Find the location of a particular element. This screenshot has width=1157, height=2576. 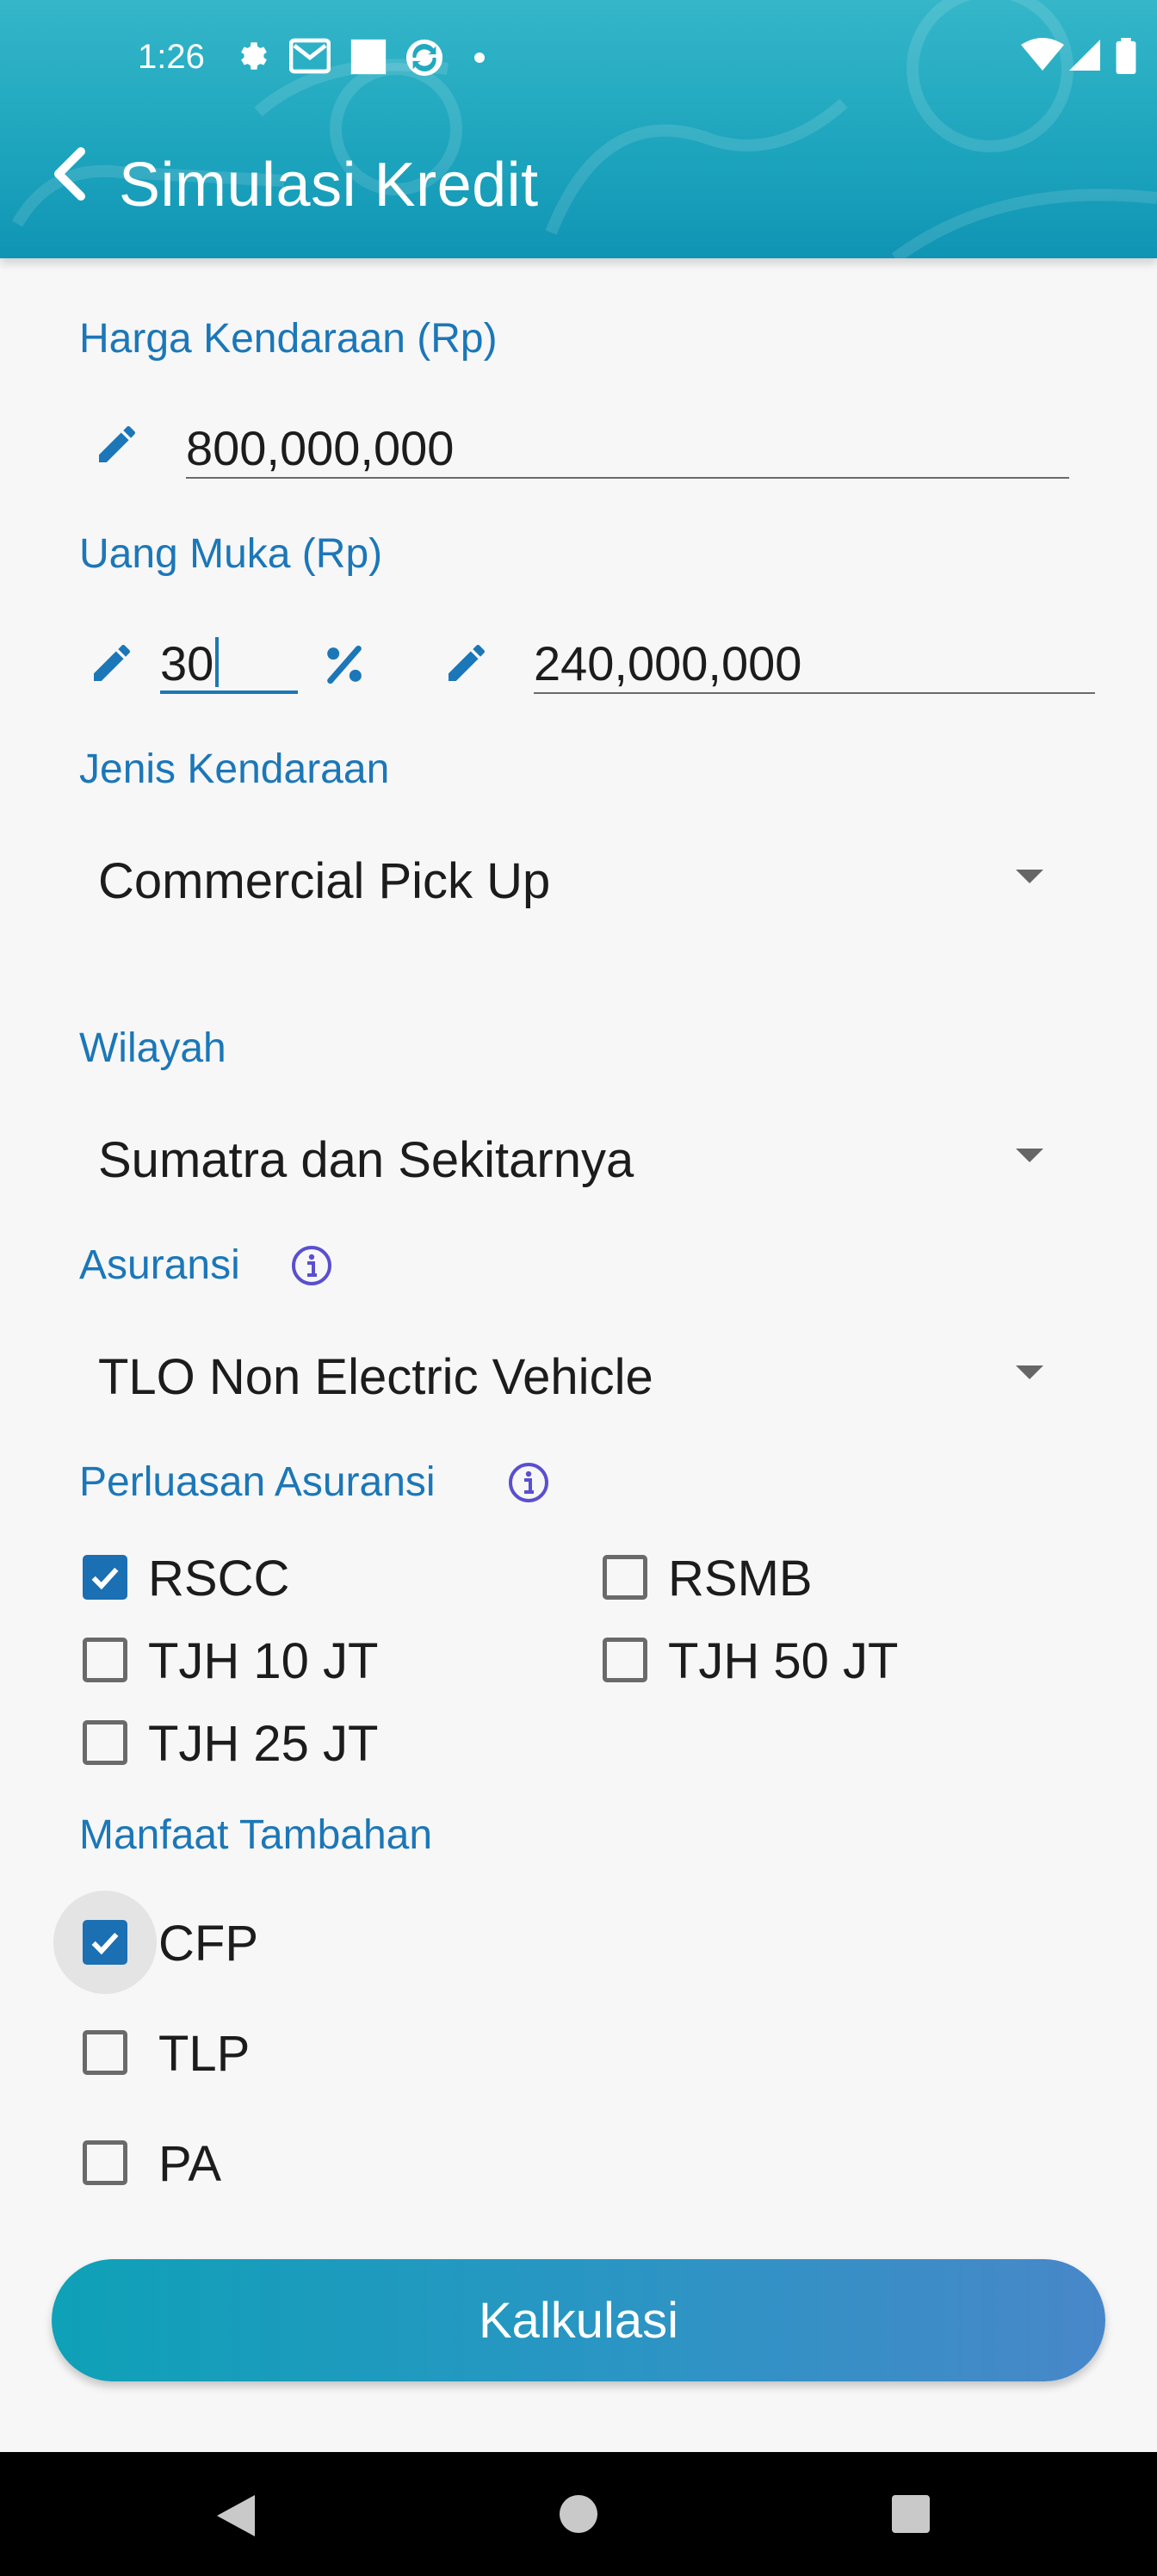

asuransi-dropdown: TLO Non Electric Vehicle is located at coordinates (561, 1374).